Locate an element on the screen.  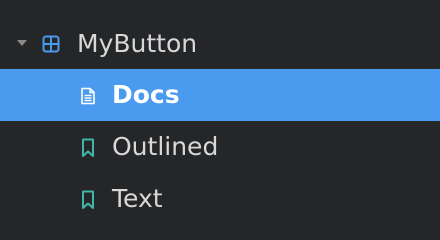
component-icon is located at coordinates (51, 44).